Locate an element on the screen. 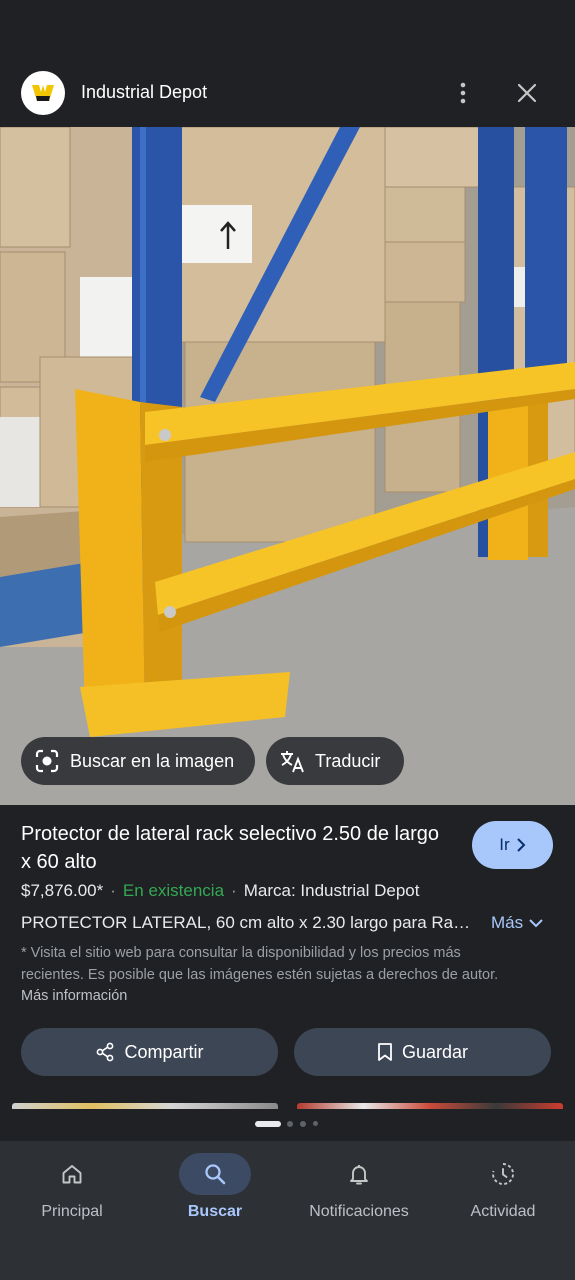 This screenshot has width=575, height=1280. stock-status: En existencia is located at coordinates (173, 890).